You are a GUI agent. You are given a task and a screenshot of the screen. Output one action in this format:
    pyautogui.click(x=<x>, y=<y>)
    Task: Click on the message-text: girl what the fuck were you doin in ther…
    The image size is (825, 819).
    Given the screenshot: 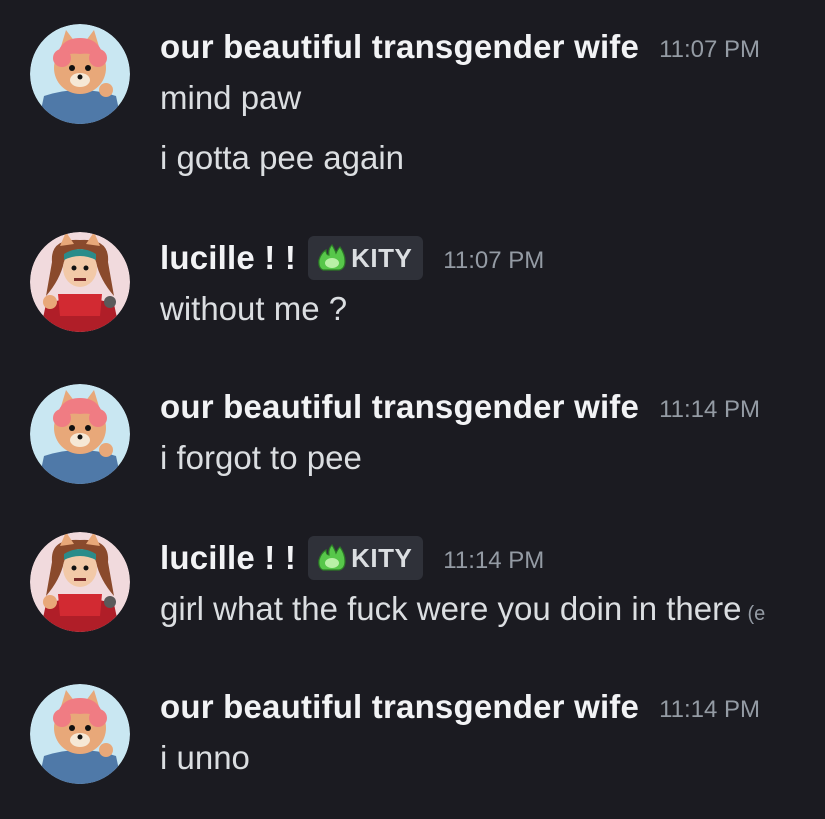 What is the action you would take?
    pyautogui.click(x=462, y=611)
    